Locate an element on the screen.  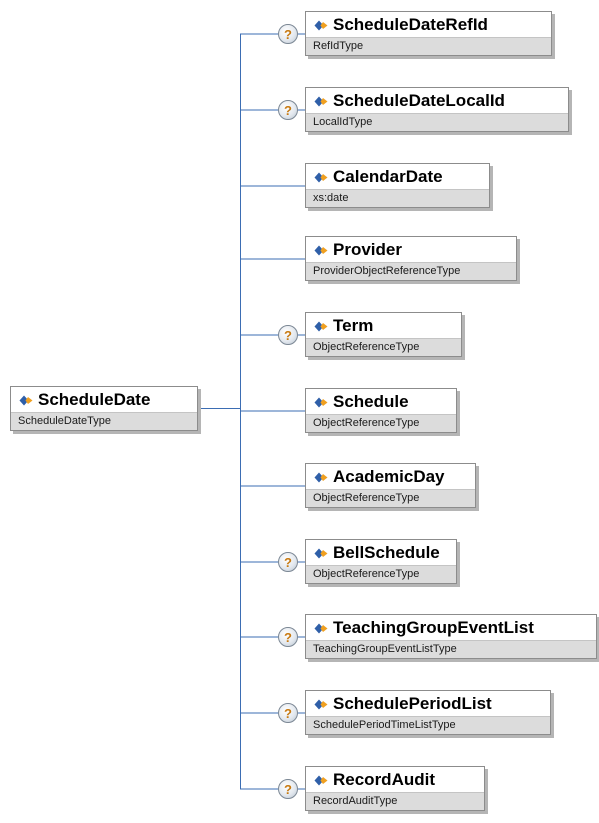
element-header: Schedule is located at coordinates (381, 402).